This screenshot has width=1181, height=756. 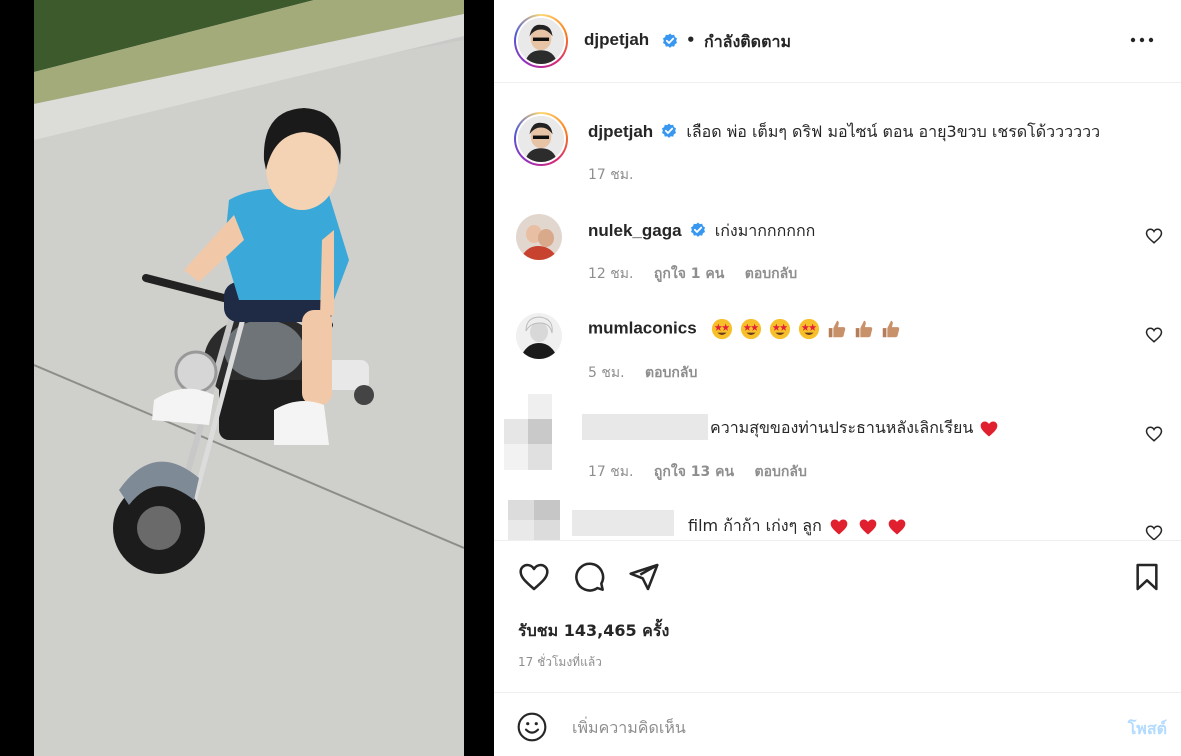 I want to click on comment-row: ความสุขของท่านประธานหลังเลิกเรียน, so click(x=855, y=428).